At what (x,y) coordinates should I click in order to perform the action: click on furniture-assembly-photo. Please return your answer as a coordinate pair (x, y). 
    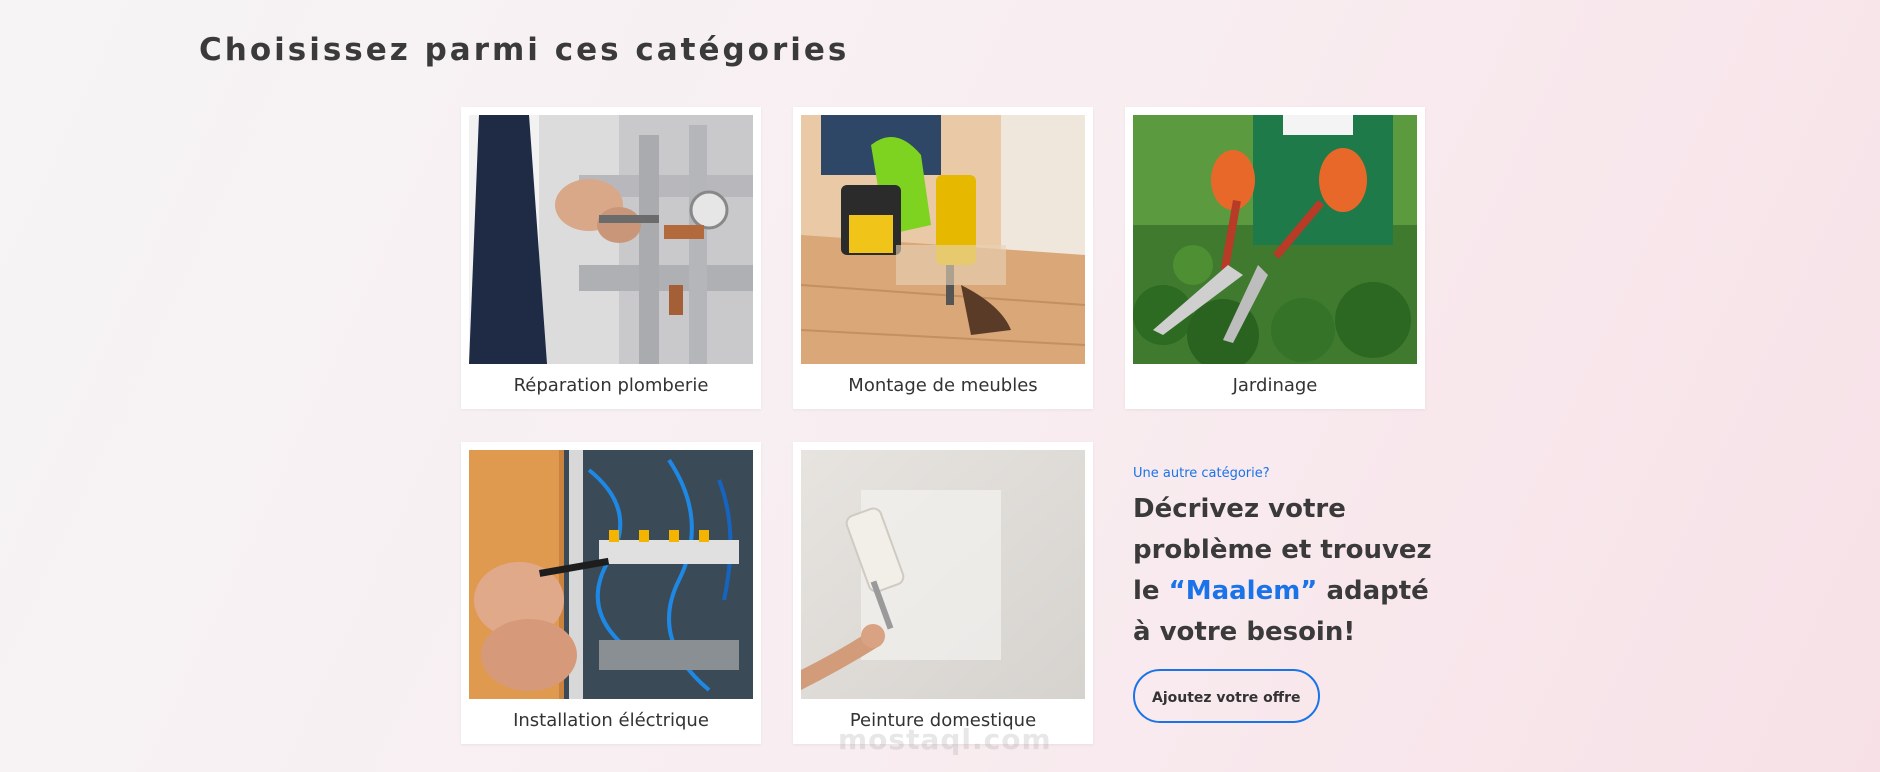
    Looking at the image, I should click on (943, 239).